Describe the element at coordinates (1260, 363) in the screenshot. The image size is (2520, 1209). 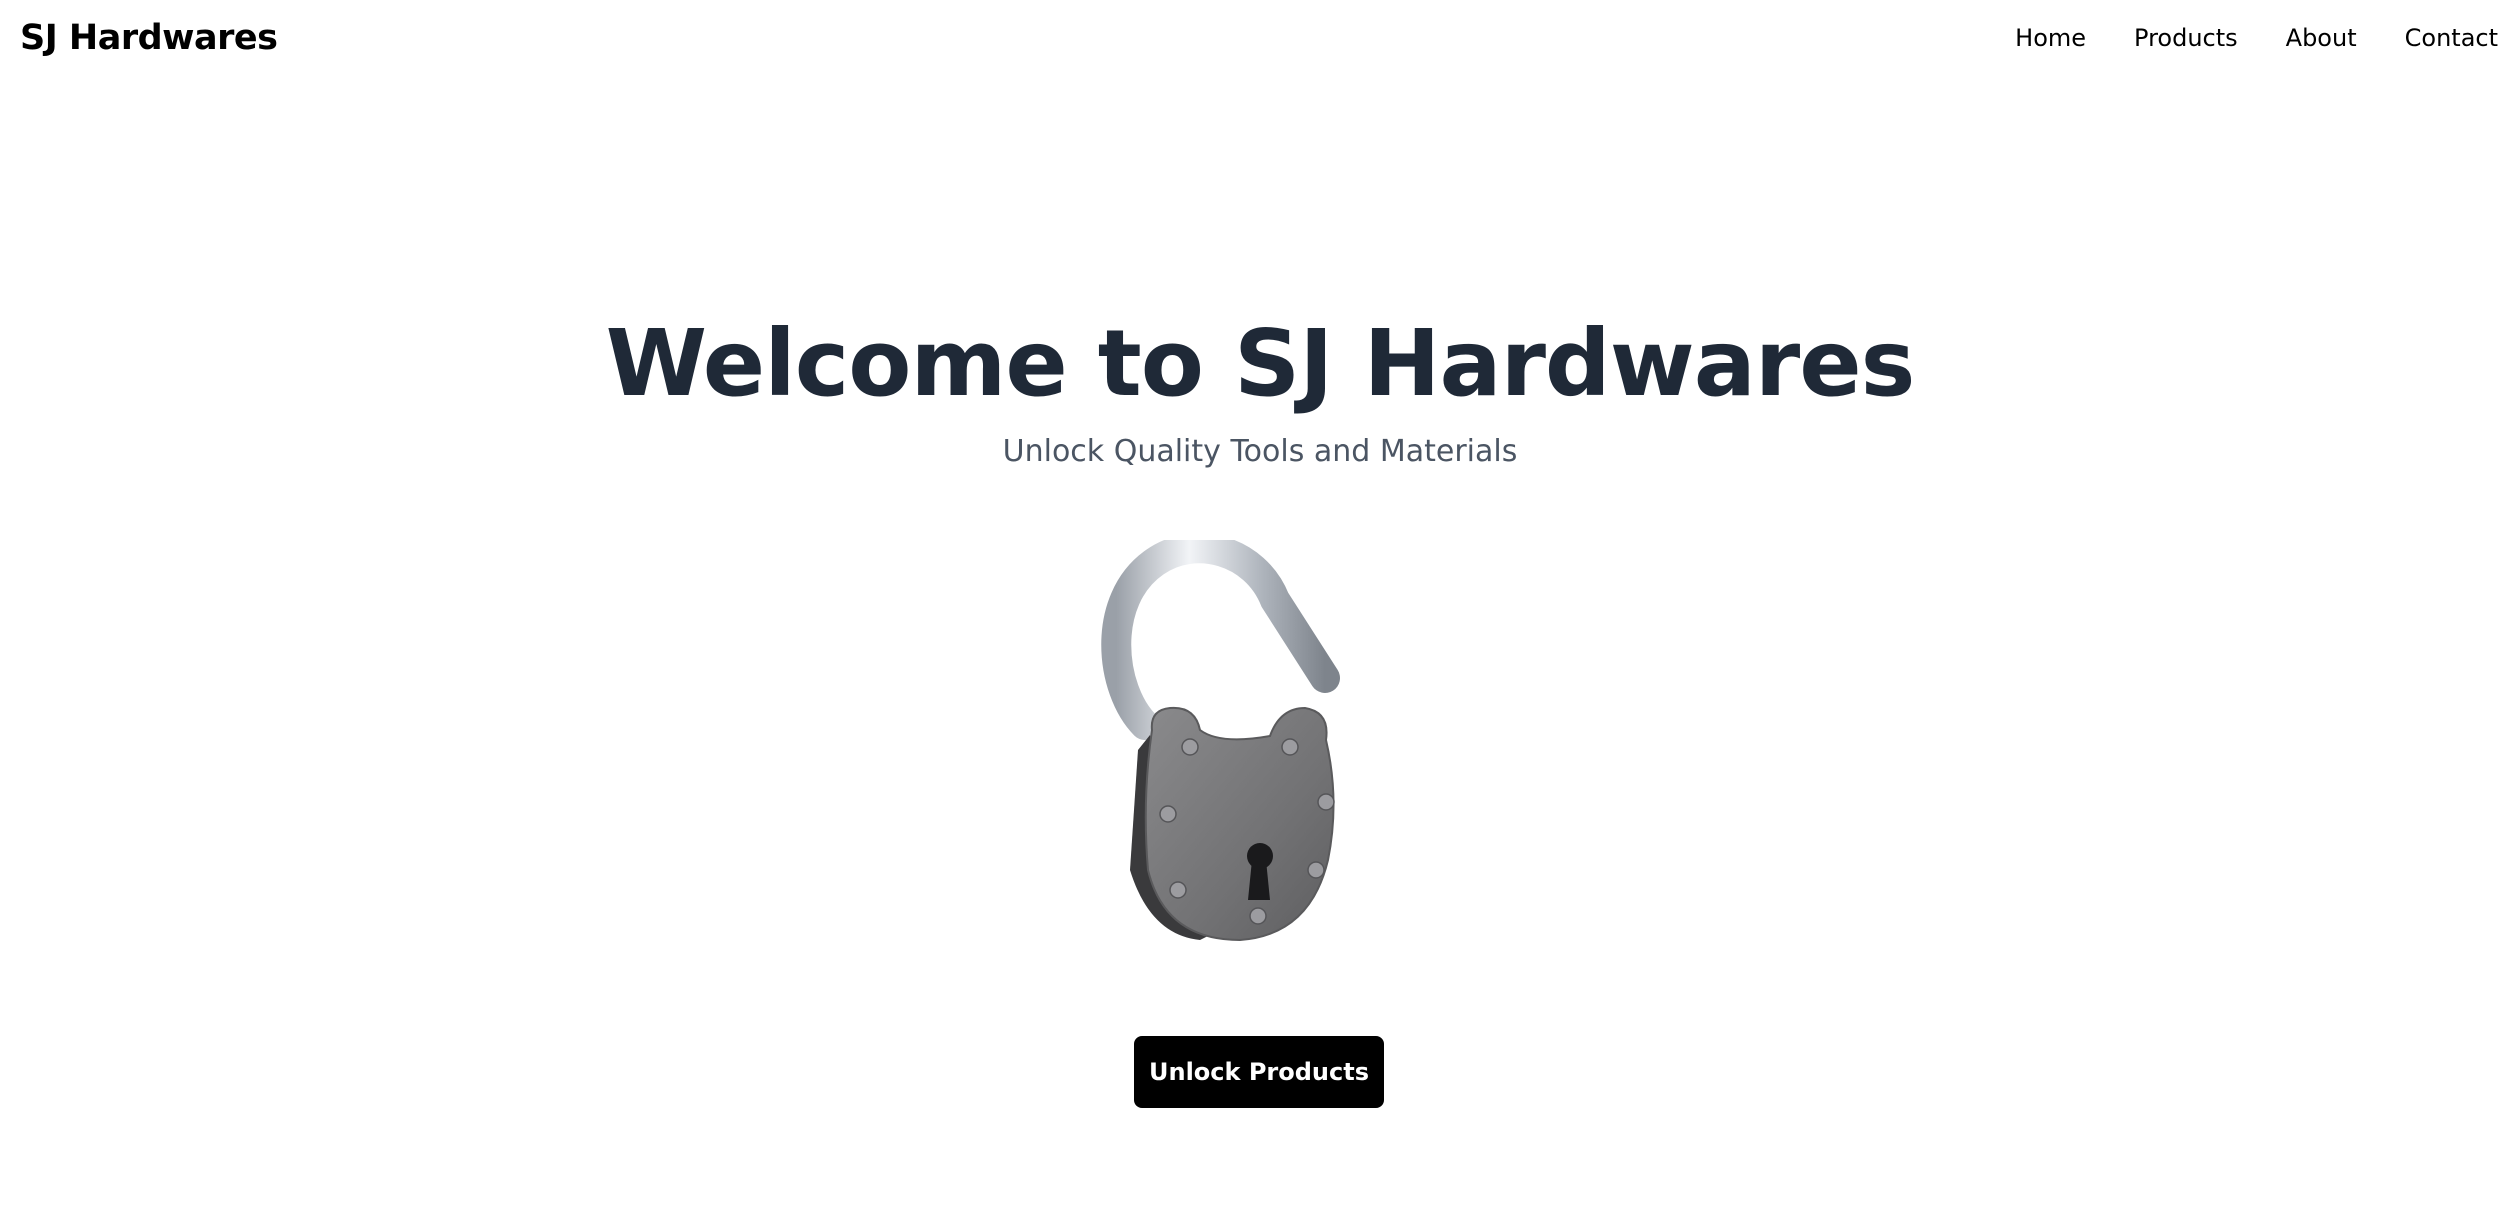
I see `hero-title: Welcome to SJ Hardwares` at that location.